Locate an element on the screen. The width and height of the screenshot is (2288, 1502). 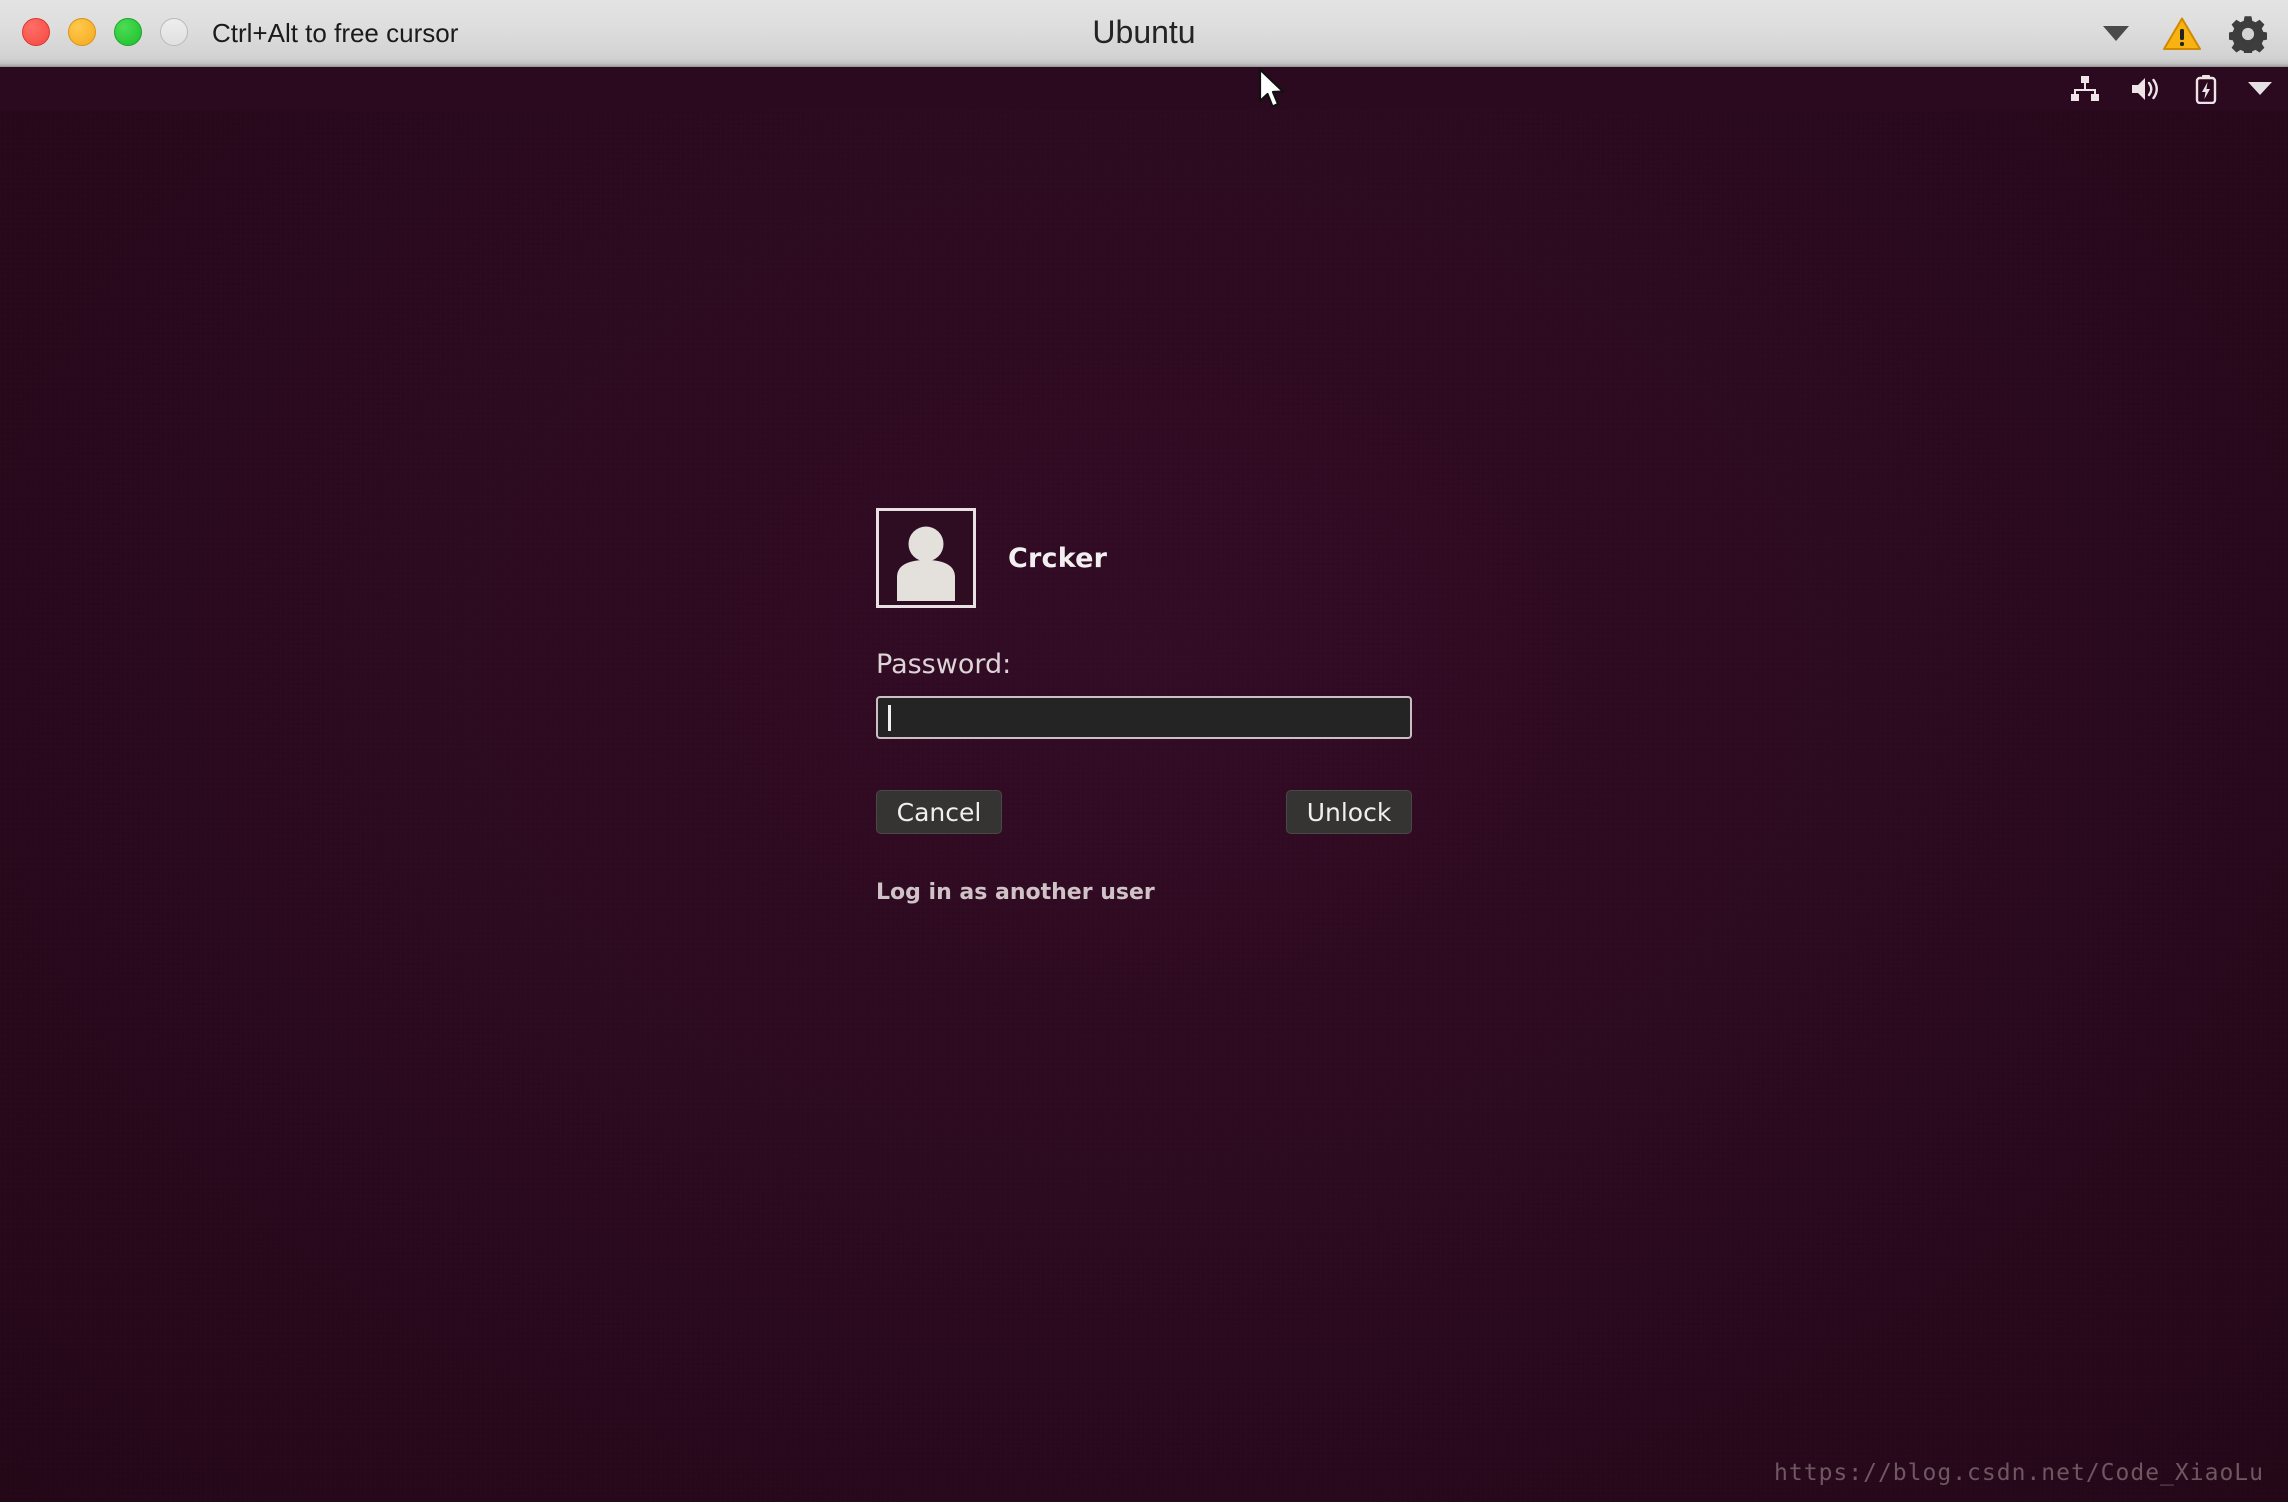
gear-icon is located at coordinates (2248, 34).